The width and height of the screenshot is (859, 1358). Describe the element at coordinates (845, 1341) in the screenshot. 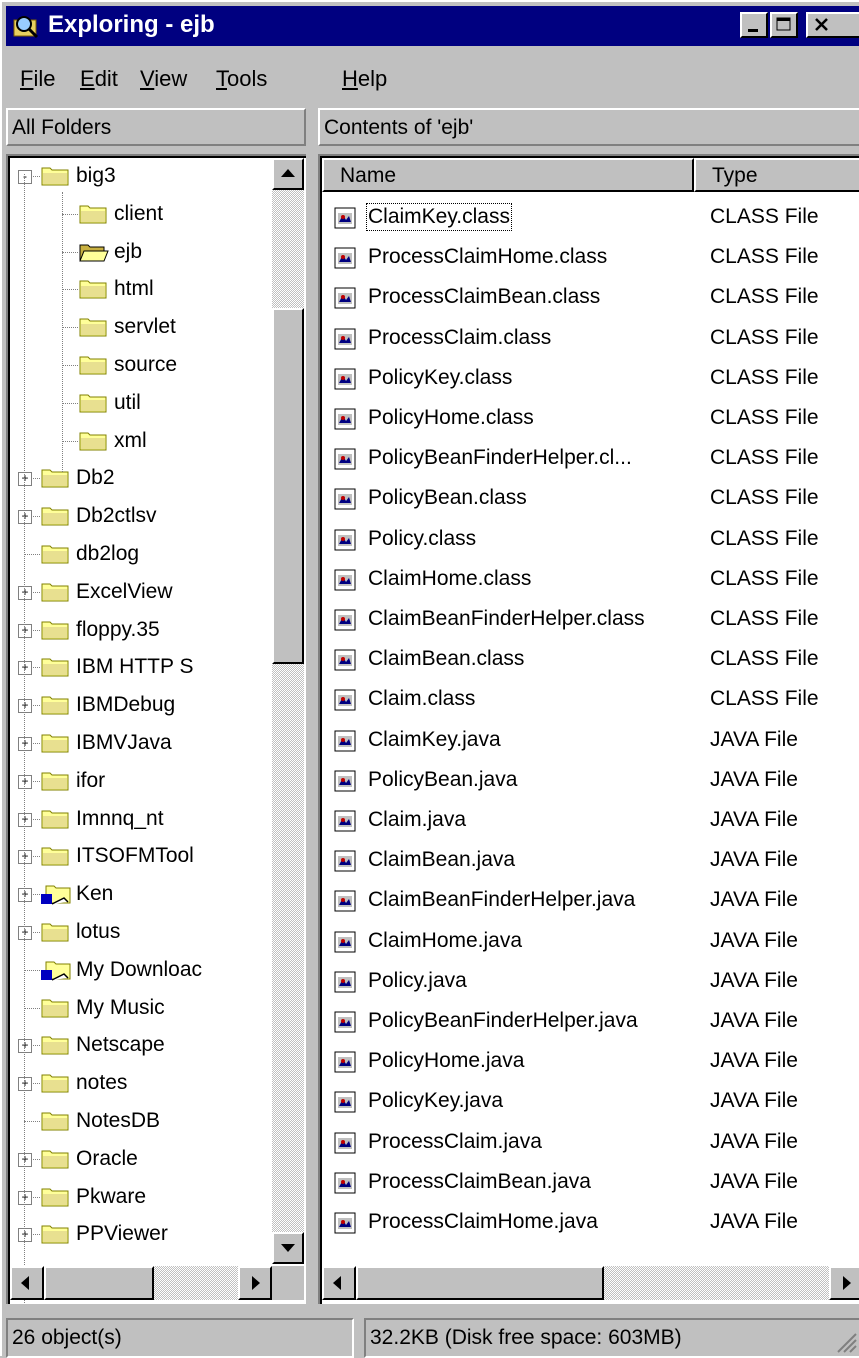

I see `resize-grip-icon` at that location.